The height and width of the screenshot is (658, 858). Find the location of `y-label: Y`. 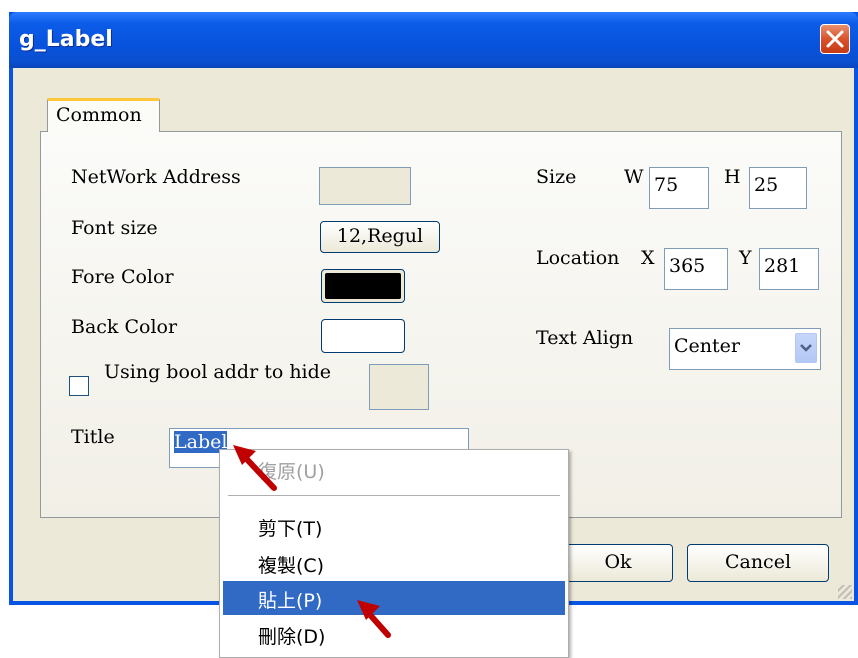

y-label: Y is located at coordinates (745, 258).